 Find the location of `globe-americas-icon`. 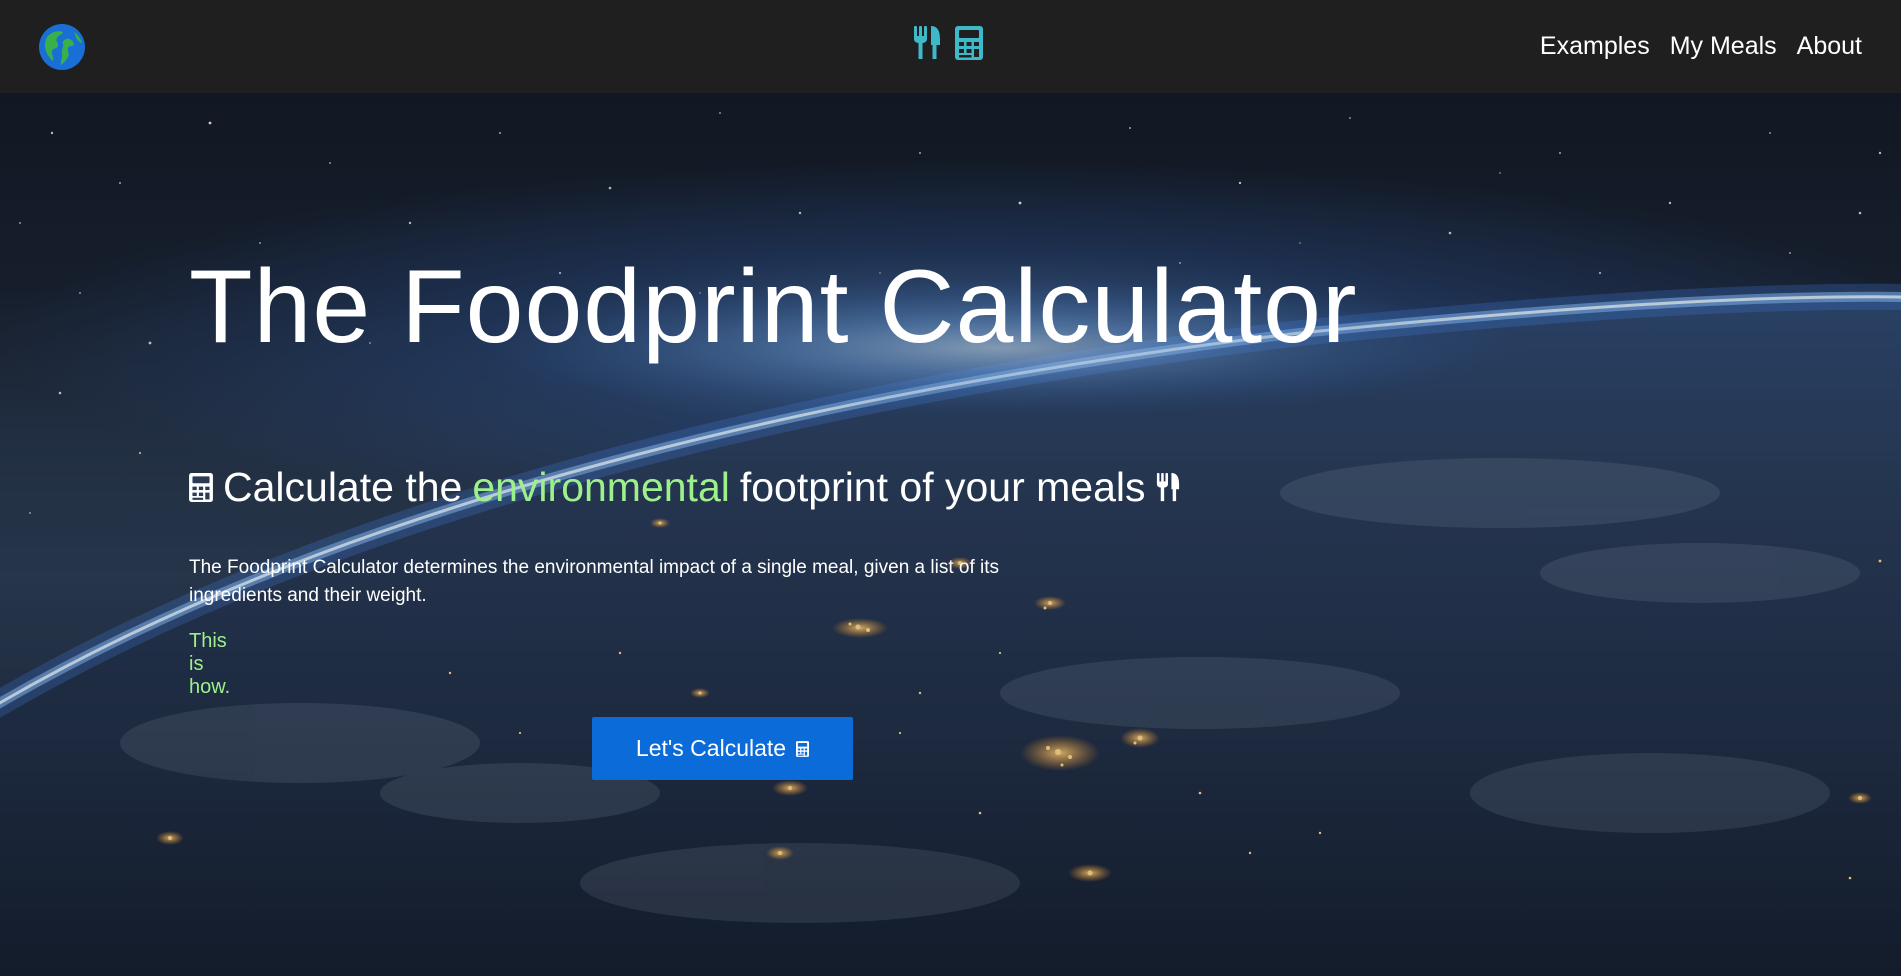

globe-americas-icon is located at coordinates (62, 47).